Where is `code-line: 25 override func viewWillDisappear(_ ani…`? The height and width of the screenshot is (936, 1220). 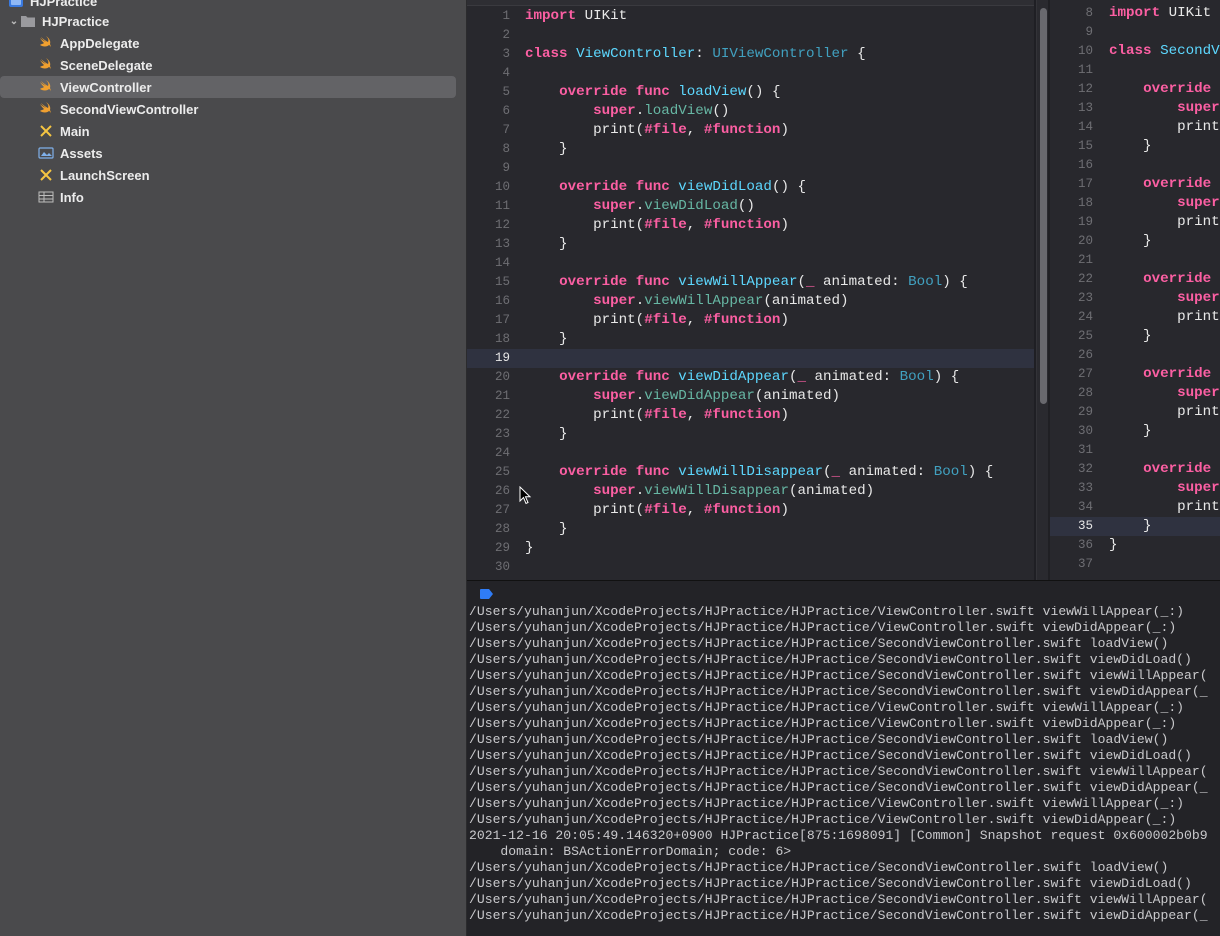 code-line: 25 override func viewWillDisappear(_ ani… is located at coordinates (750, 472).